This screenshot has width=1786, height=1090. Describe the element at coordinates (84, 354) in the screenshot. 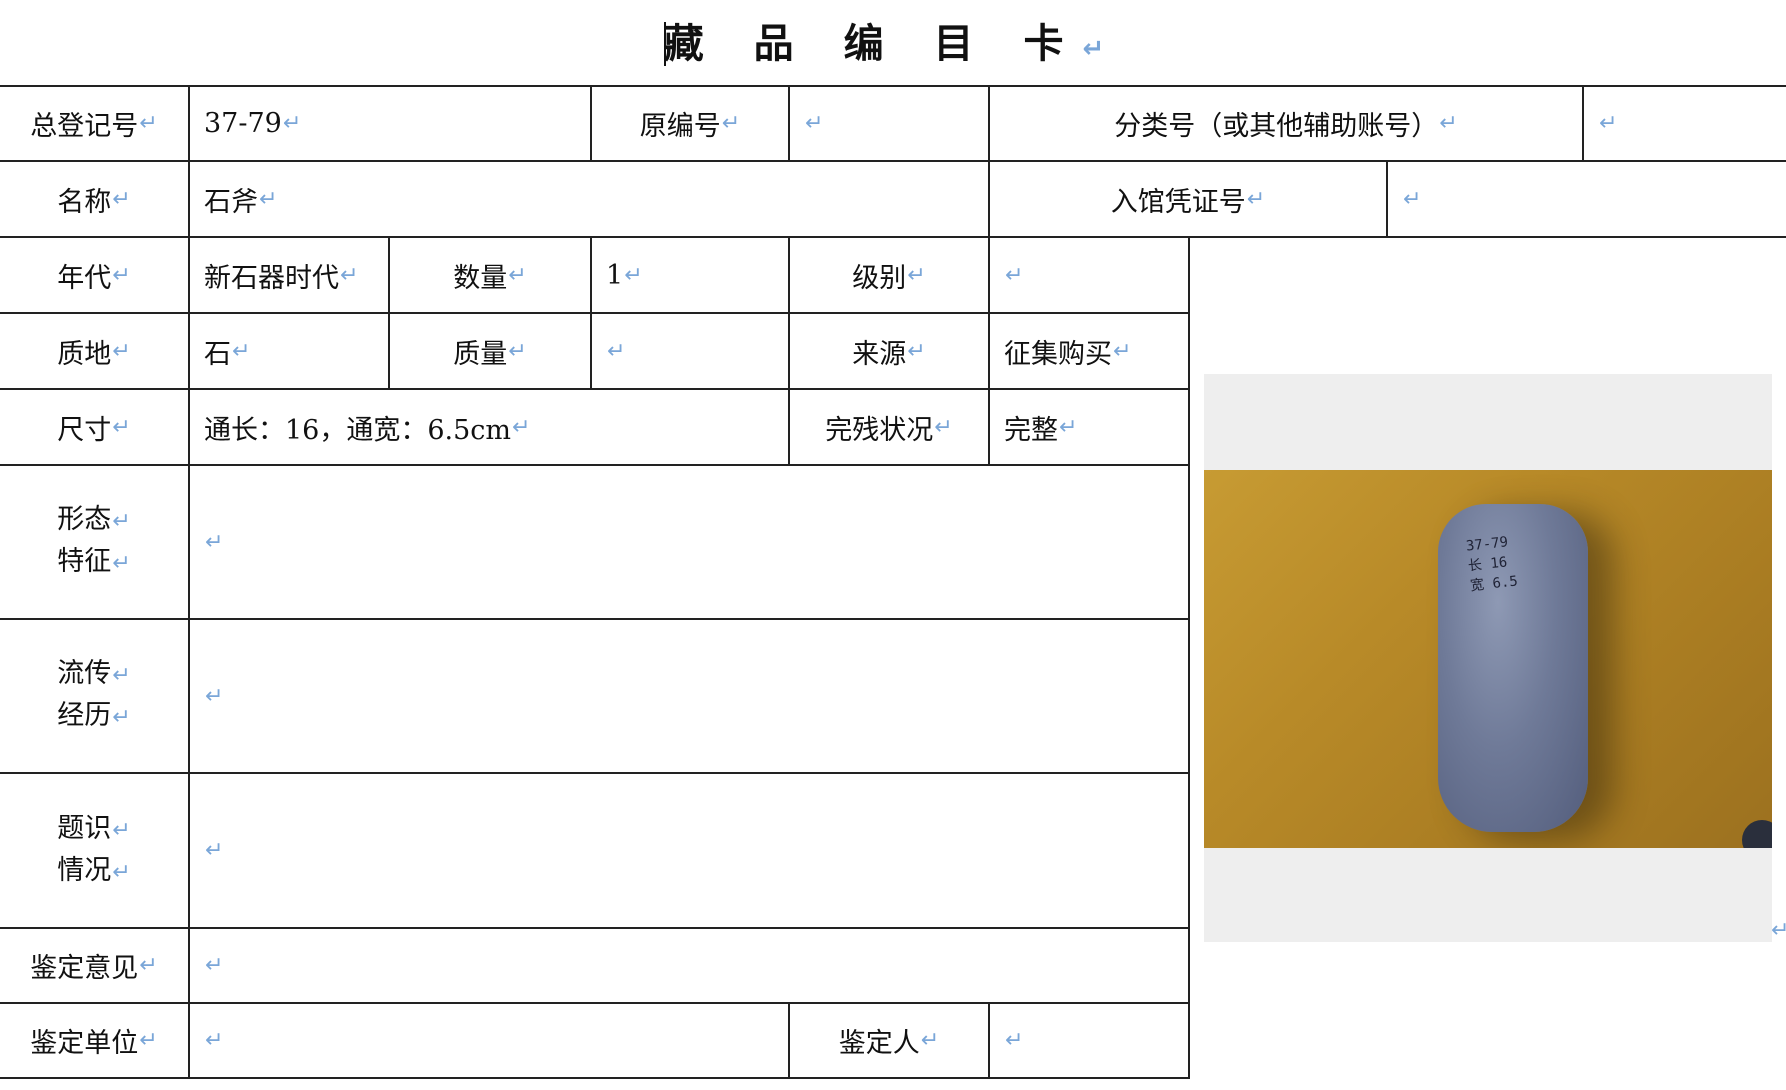

I see `material-label-text: 质地` at that location.